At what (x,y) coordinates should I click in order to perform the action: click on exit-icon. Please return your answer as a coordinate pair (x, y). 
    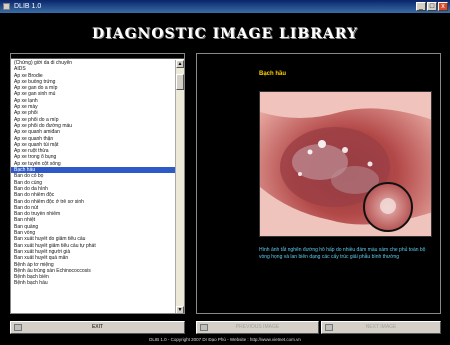
    Looking at the image, I should click on (18, 327).